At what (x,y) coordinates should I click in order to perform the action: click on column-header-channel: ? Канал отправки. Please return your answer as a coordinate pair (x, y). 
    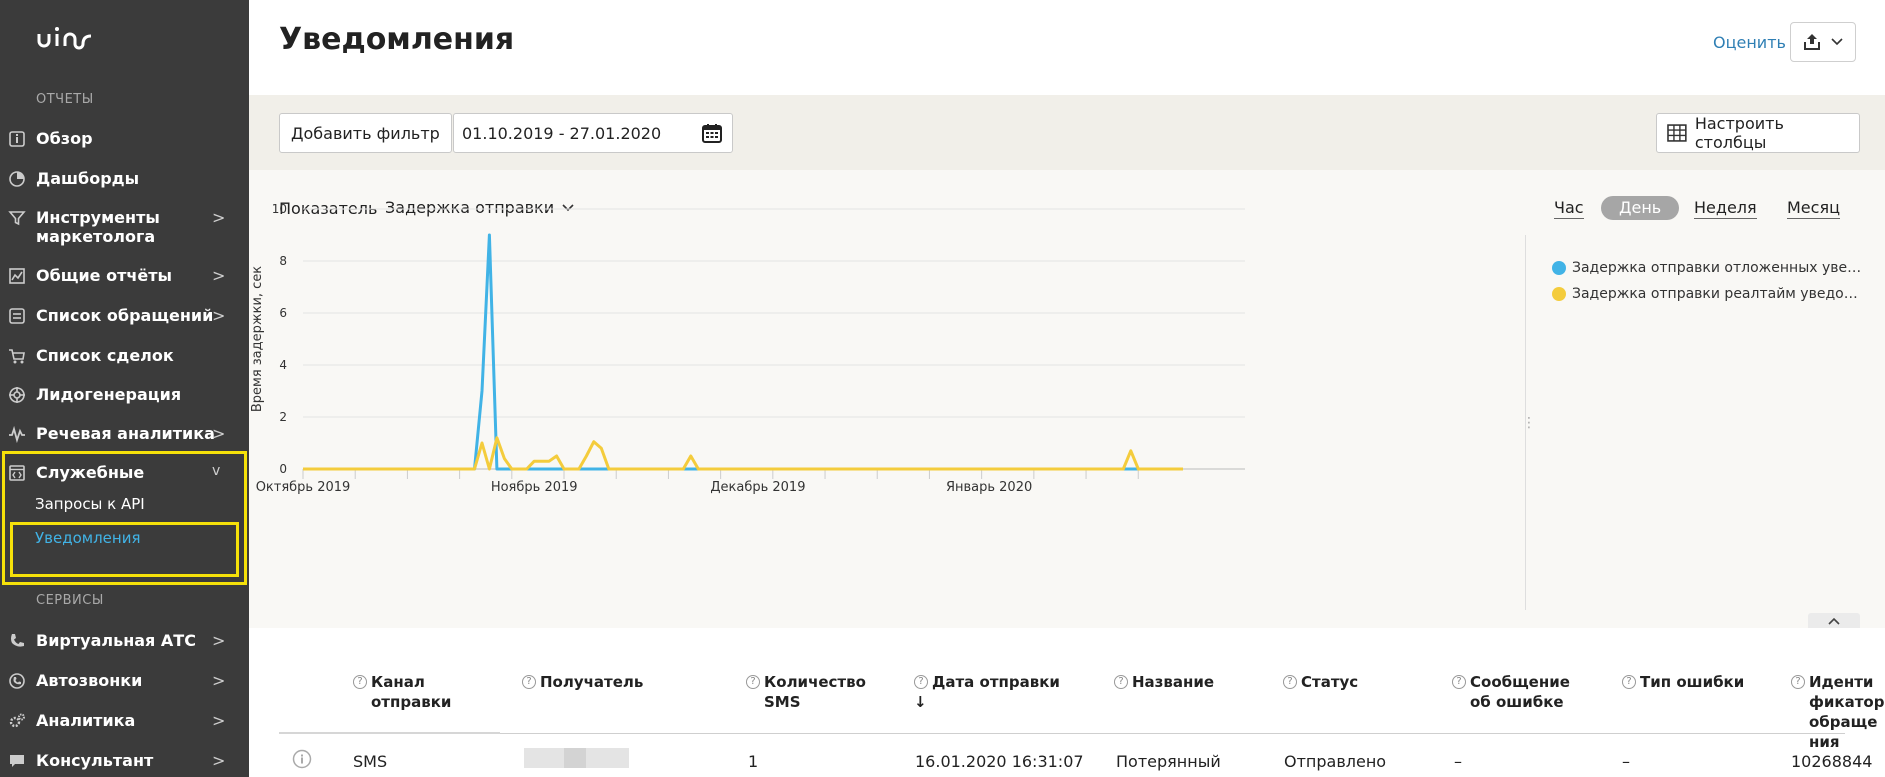
    Looking at the image, I should click on (418, 692).